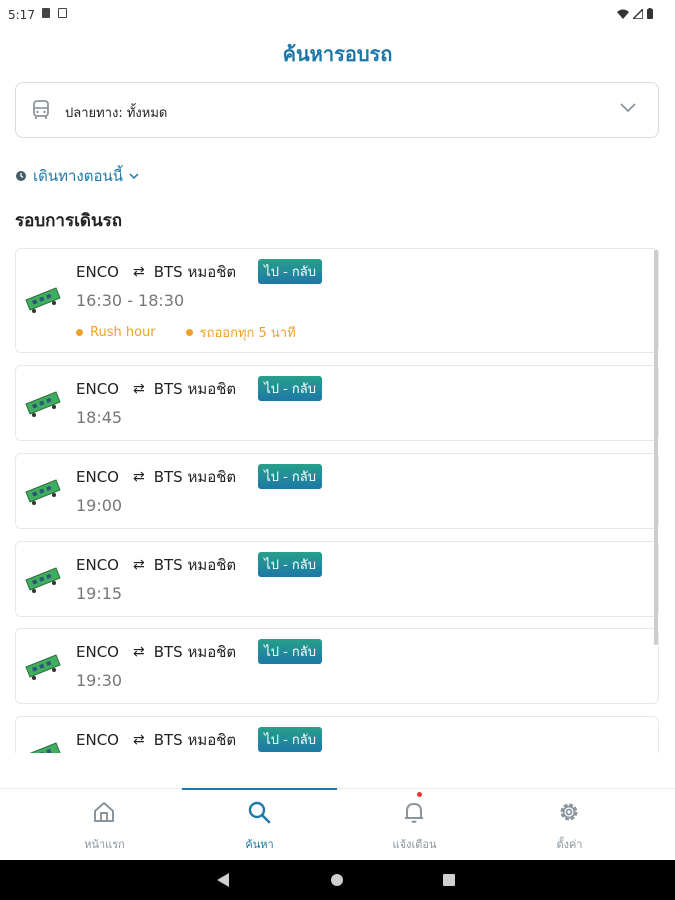 This screenshot has height=900, width=675. I want to click on nav-item-search: ค้นหา, so click(259, 824).